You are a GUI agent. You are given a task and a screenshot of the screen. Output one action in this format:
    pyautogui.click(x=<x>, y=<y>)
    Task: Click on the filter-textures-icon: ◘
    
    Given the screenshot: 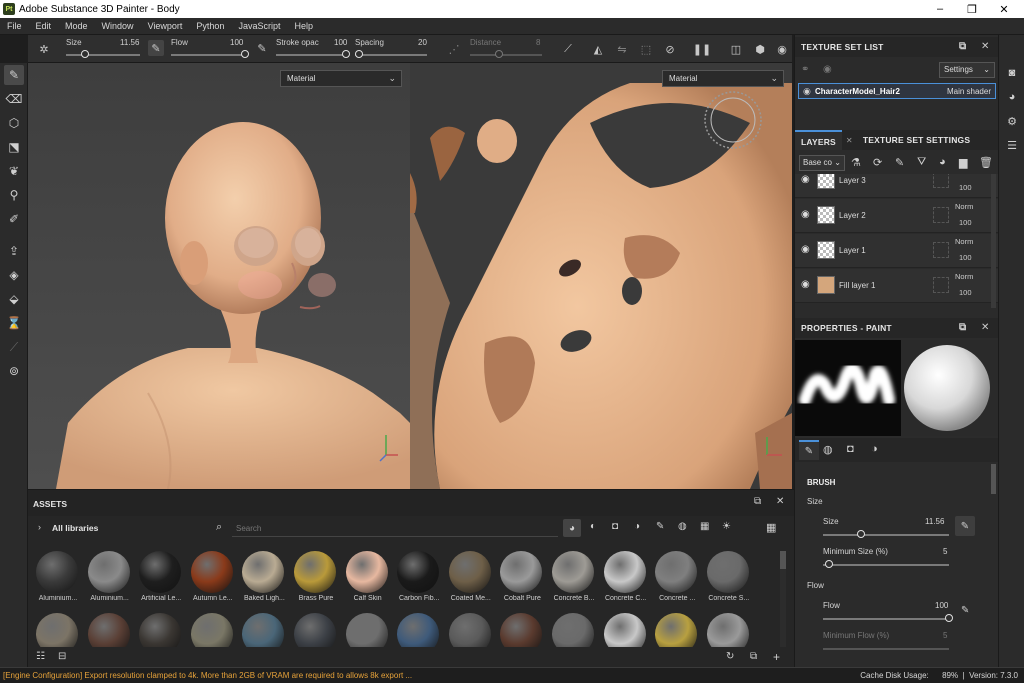 What is the action you would take?
    pyautogui.click(x=615, y=526)
    